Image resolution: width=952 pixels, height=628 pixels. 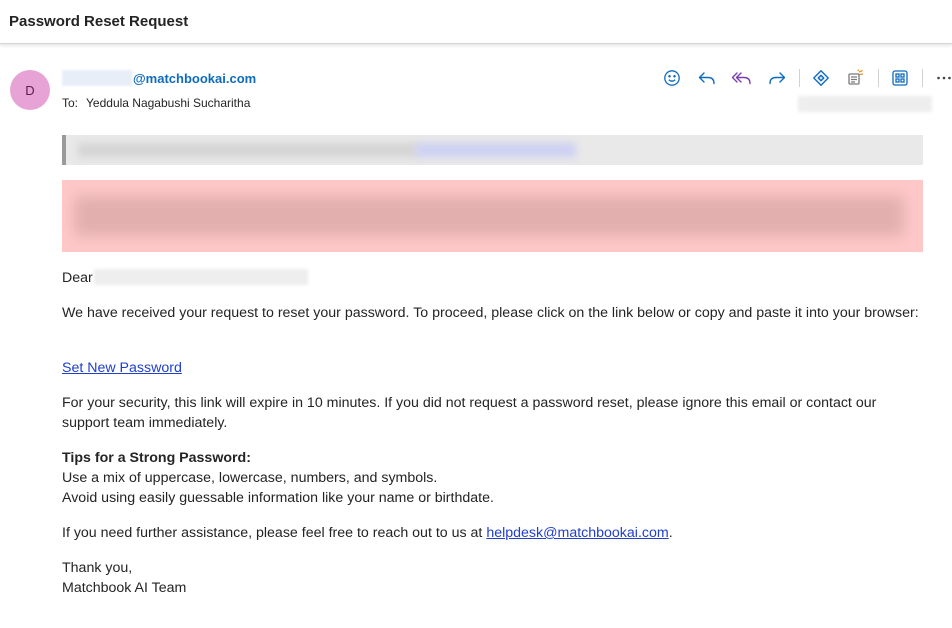 I want to click on message-toolbar, so click(x=806, y=78).